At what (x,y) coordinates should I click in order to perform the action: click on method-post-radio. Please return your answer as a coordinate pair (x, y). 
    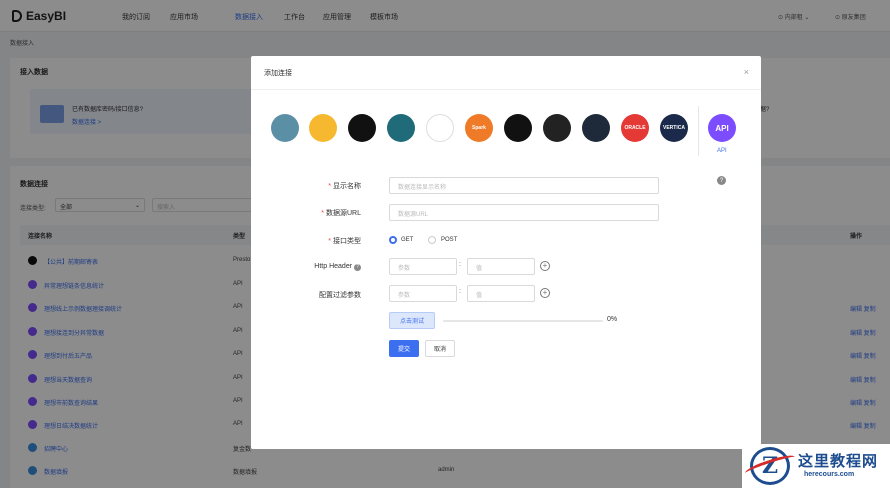
    Looking at the image, I should click on (432, 240).